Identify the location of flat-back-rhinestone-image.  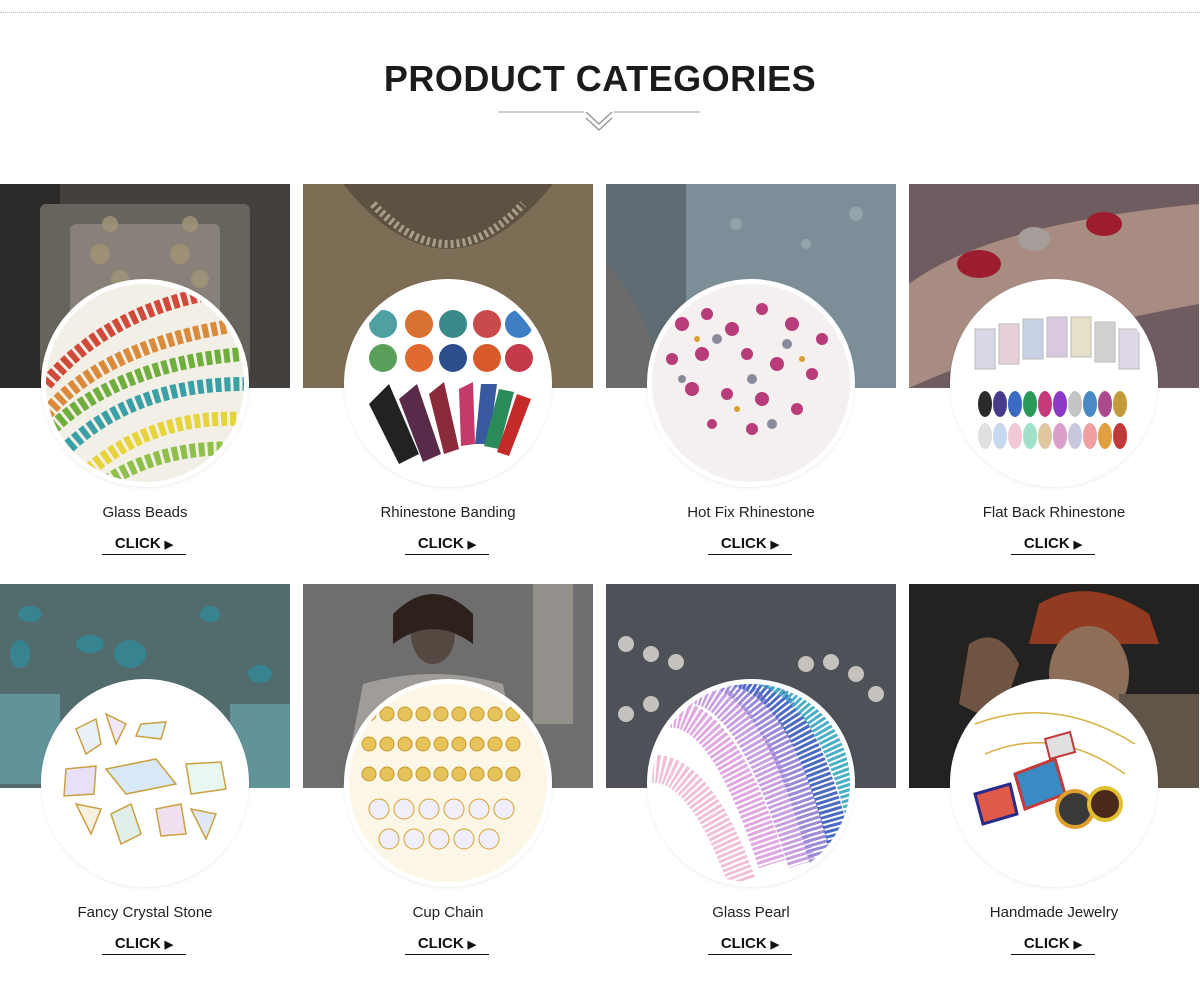
(1054, 383).